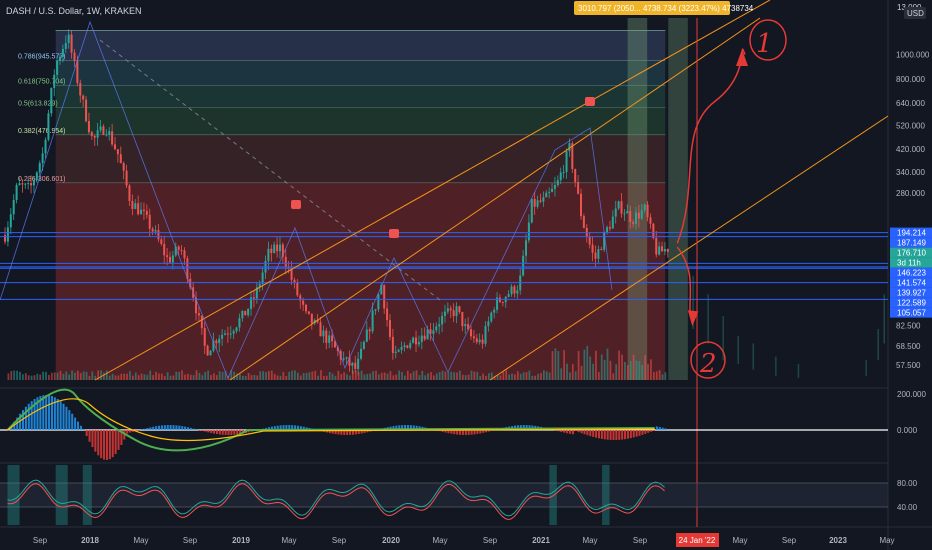 This screenshot has height=550, width=932. What do you see at coordinates (296, 204) in the screenshot?
I see `signal-marker` at bounding box center [296, 204].